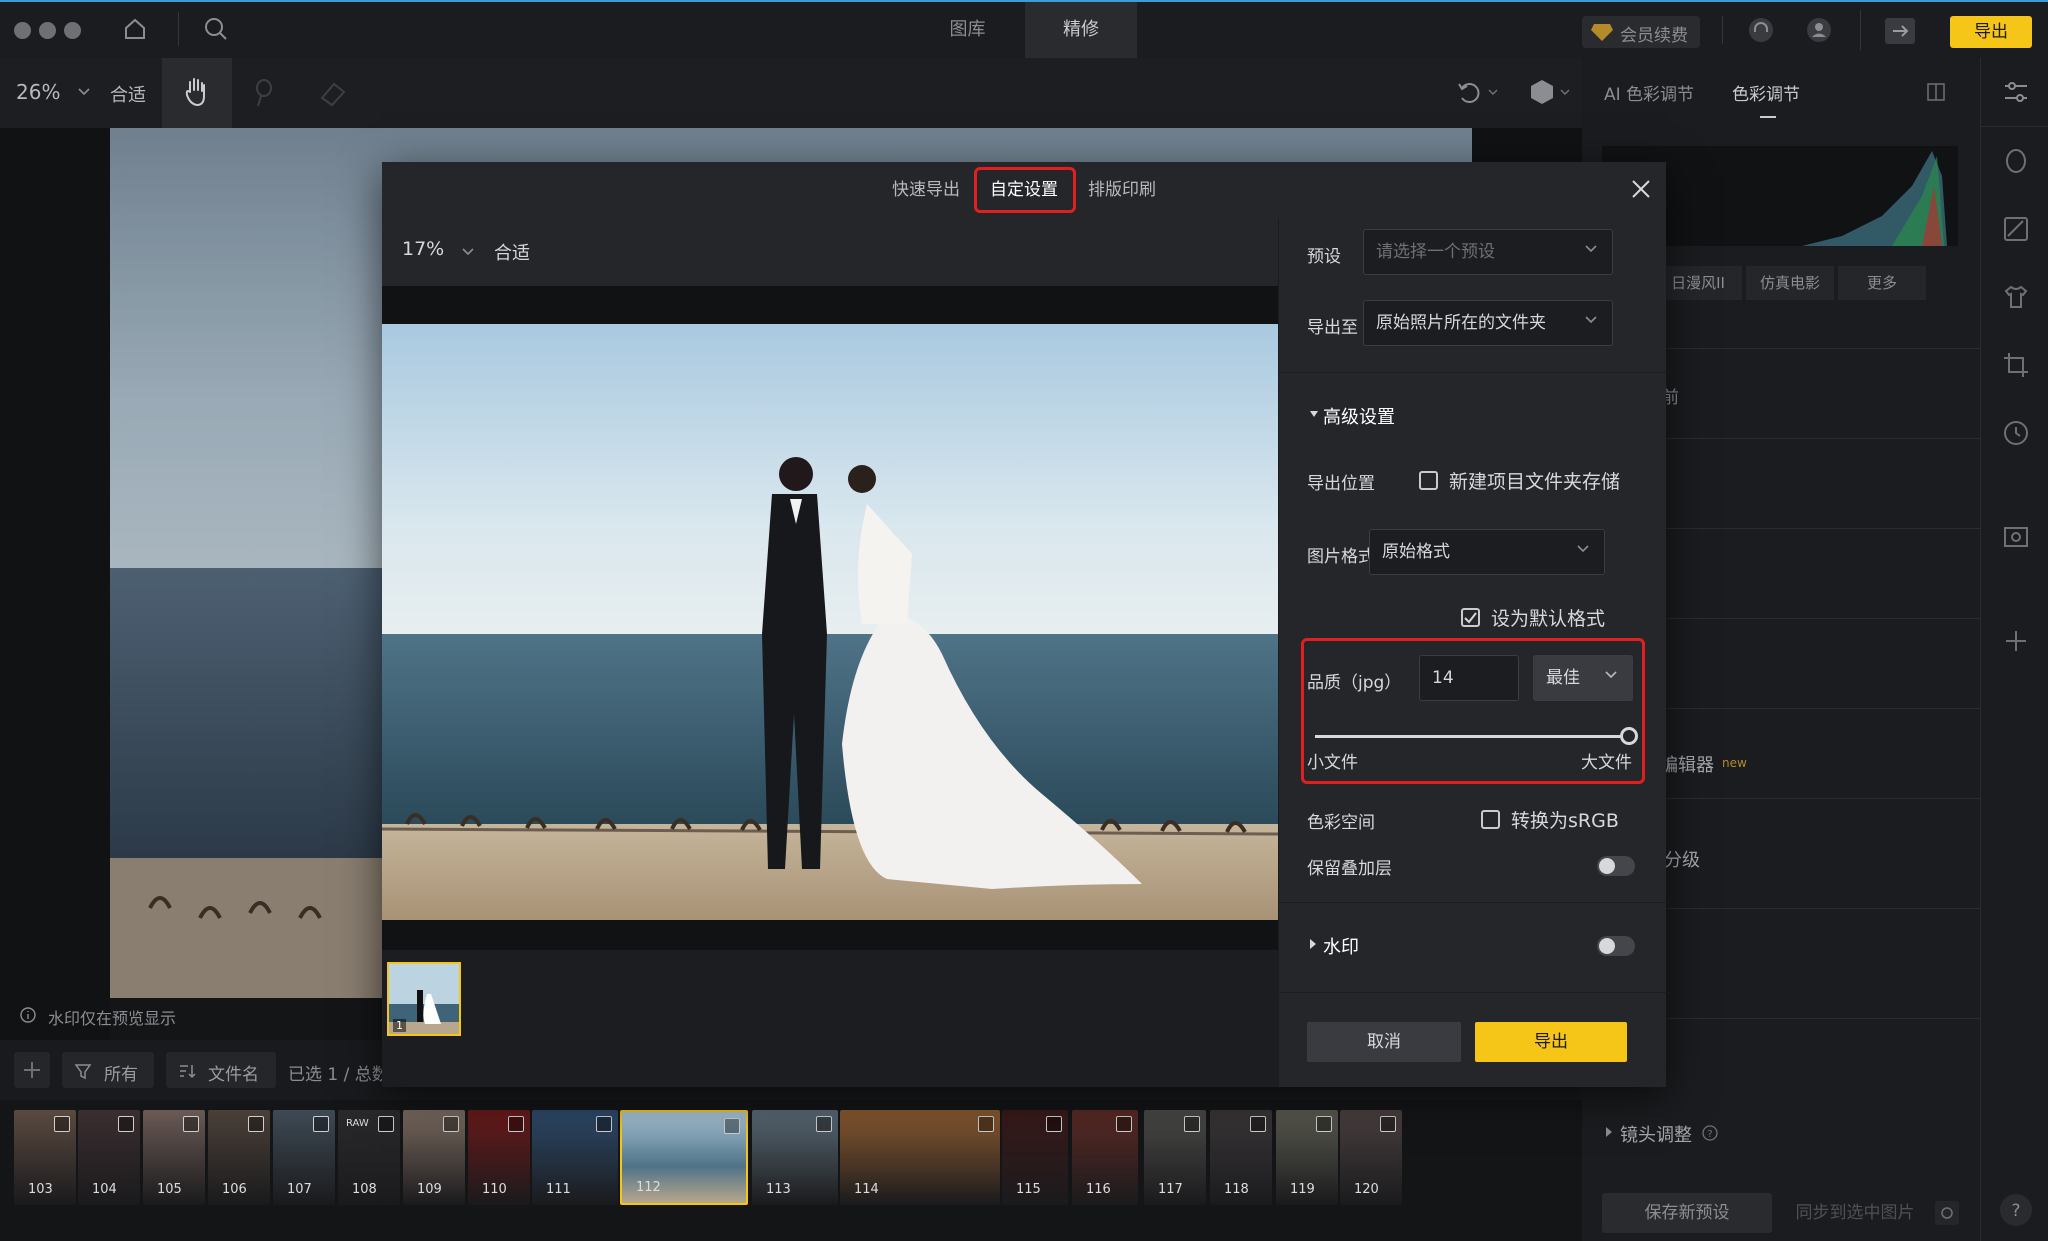 This screenshot has width=2048, height=1241. Describe the element at coordinates (1616, 946) in the screenshot. I see `watermark-toggle` at that location.